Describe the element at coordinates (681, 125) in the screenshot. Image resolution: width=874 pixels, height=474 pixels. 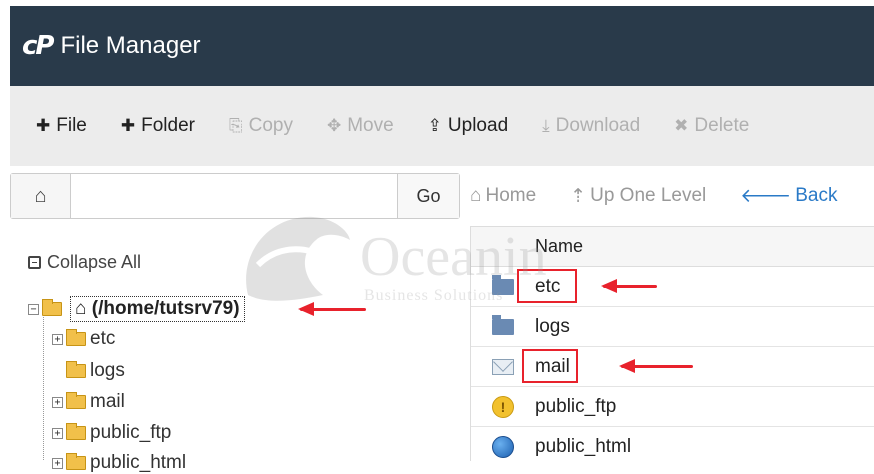
I see `delete-icon: ✖` at that location.